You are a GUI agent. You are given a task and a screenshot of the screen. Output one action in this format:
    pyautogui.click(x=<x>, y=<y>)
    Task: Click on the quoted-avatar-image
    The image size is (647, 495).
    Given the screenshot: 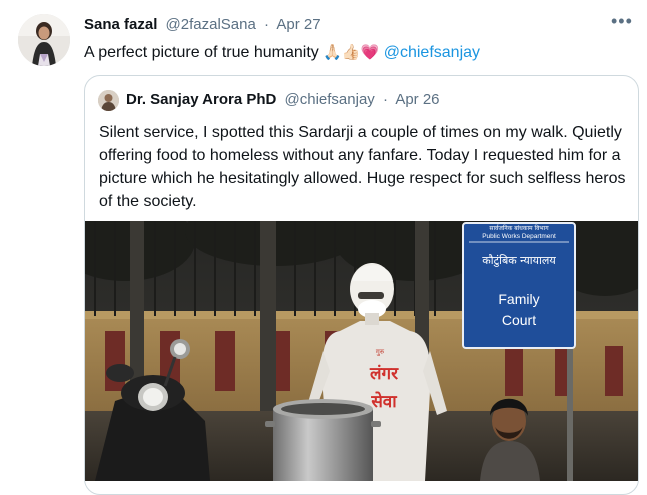 What is the action you would take?
    pyautogui.click(x=108, y=100)
    